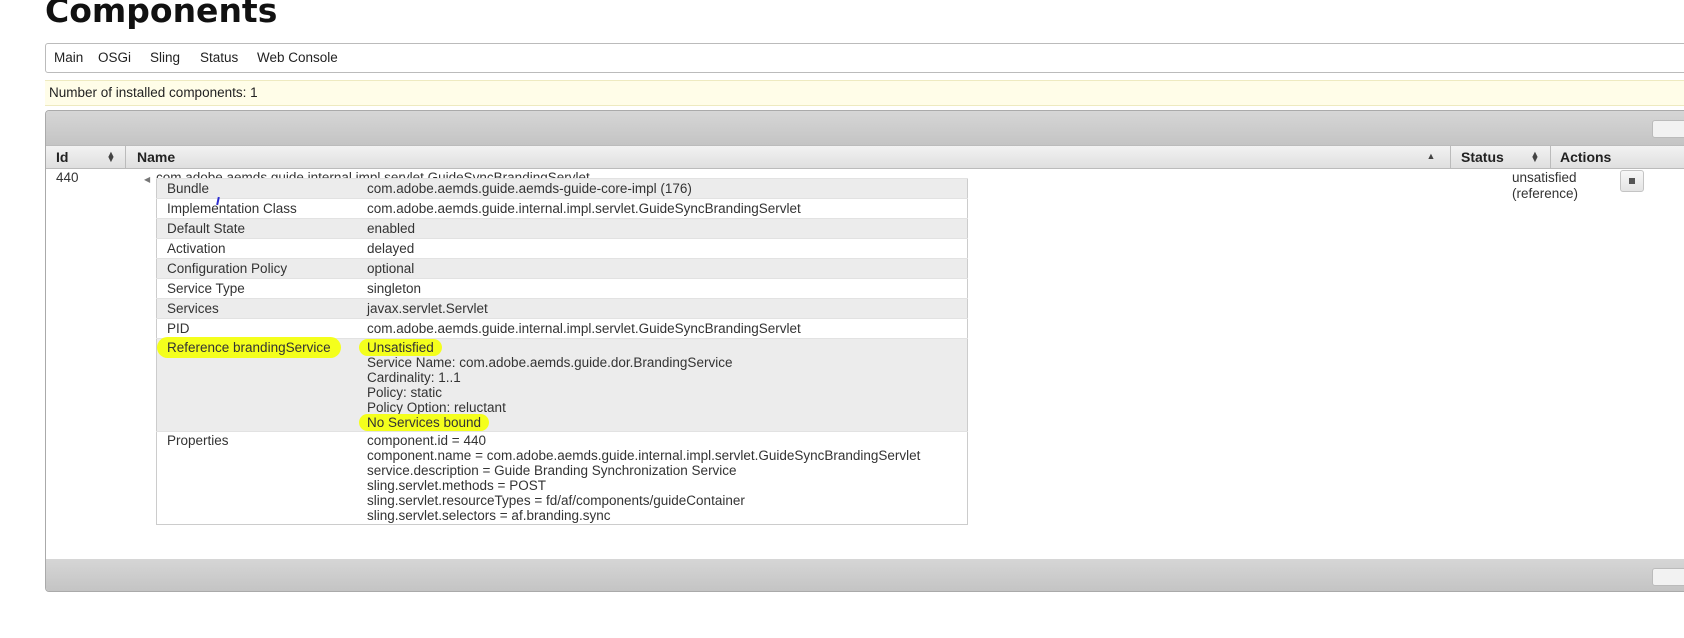 This screenshot has height=638, width=1684. What do you see at coordinates (165, 58) in the screenshot?
I see `nav-item-sling: Sling` at bounding box center [165, 58].